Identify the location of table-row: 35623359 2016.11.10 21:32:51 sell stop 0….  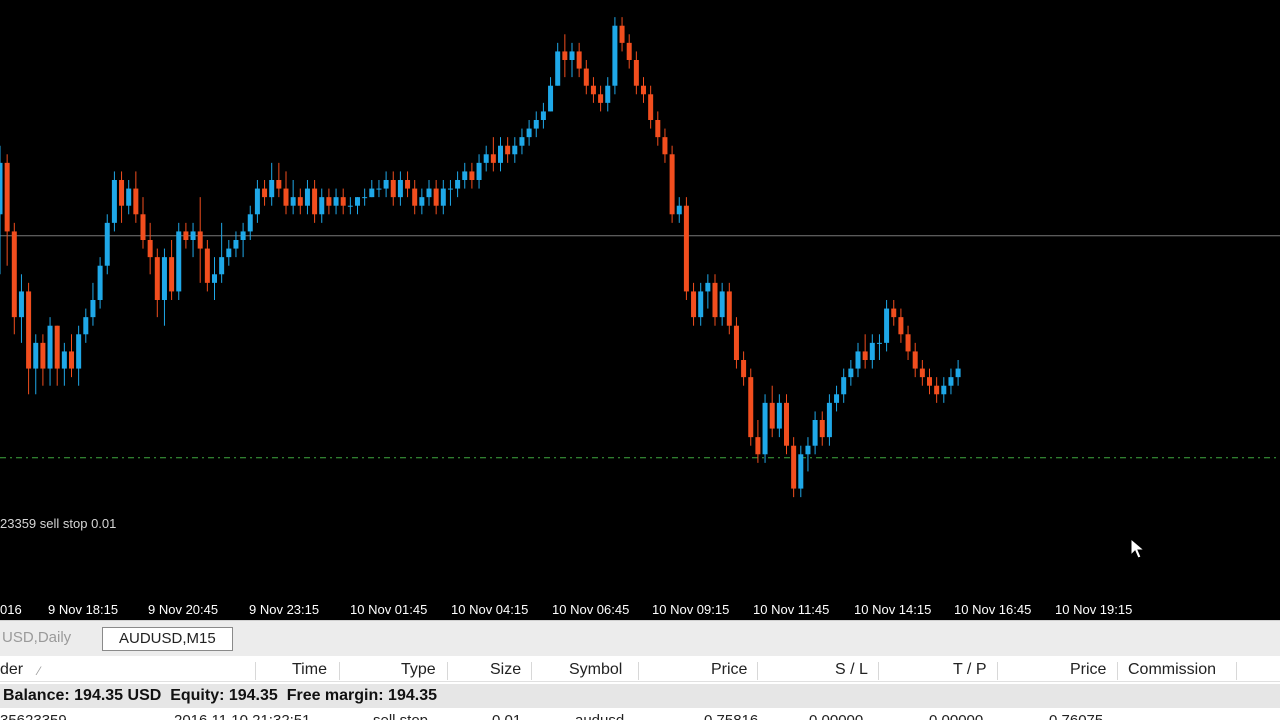
(640, 715).